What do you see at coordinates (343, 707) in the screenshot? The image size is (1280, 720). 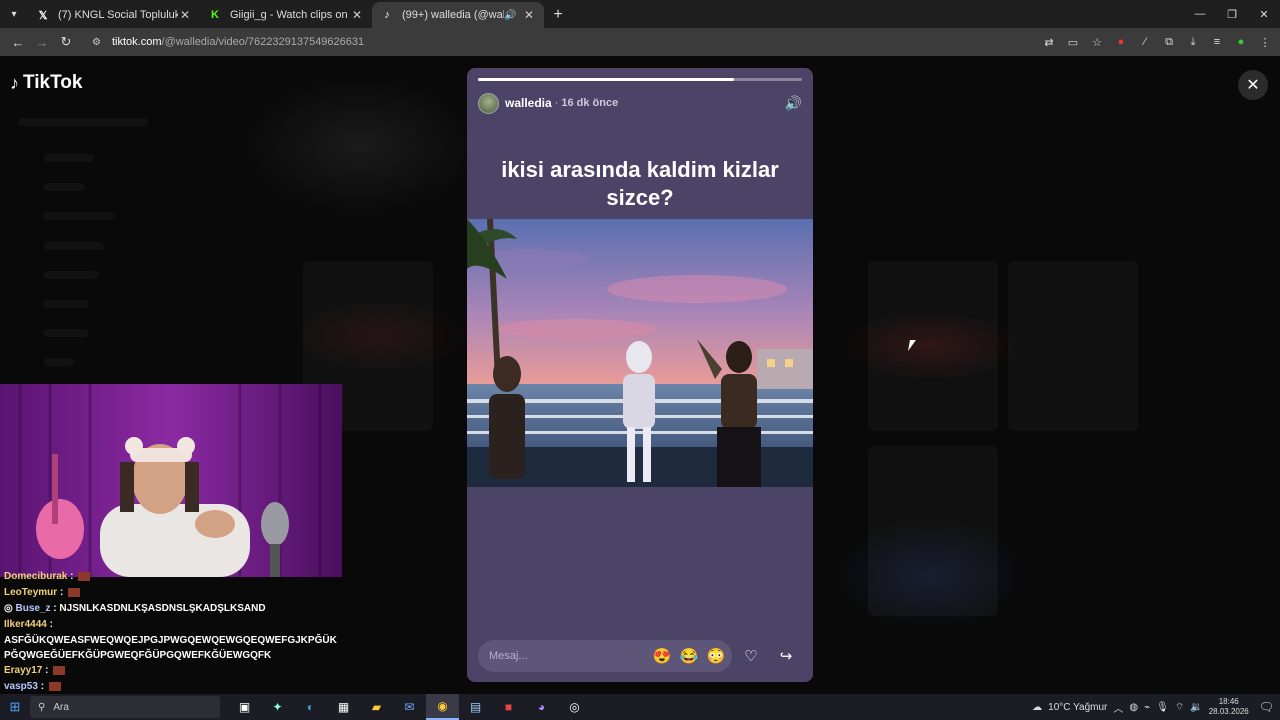 I see `store-icon: ▦` at bounding box center [343, 707].